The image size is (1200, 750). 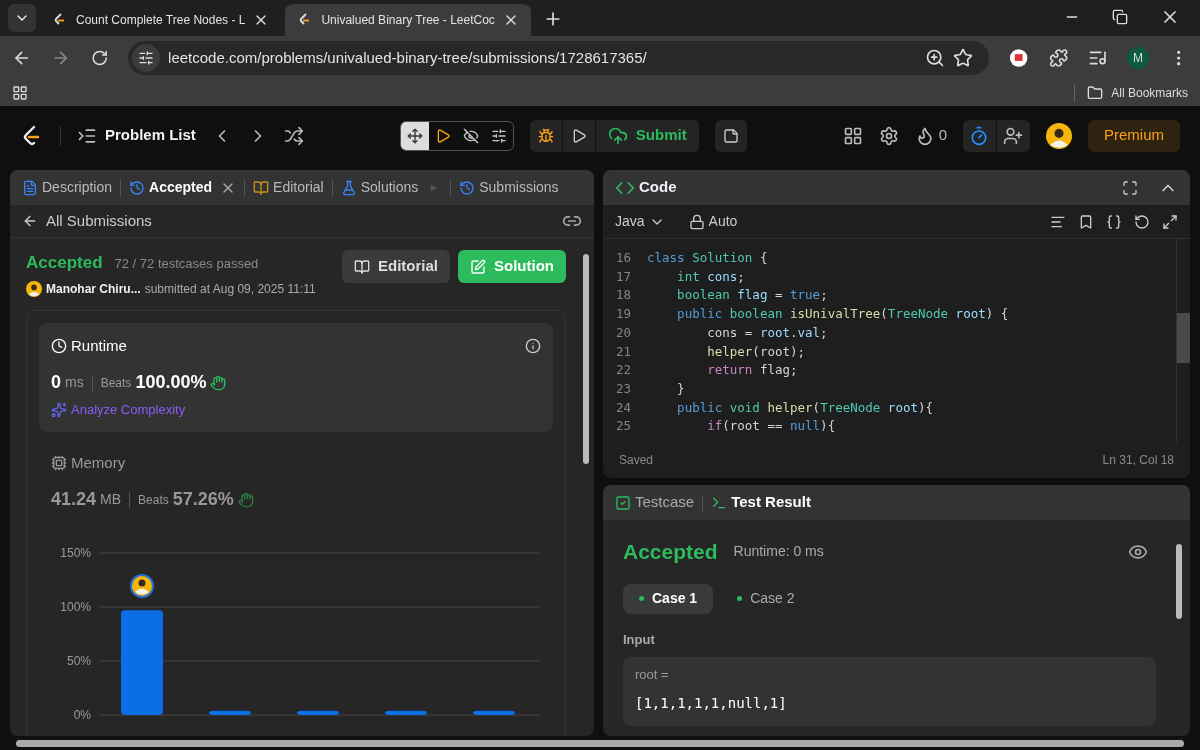 I want to click on puzzle-icon, so click(x=1058, y=58).